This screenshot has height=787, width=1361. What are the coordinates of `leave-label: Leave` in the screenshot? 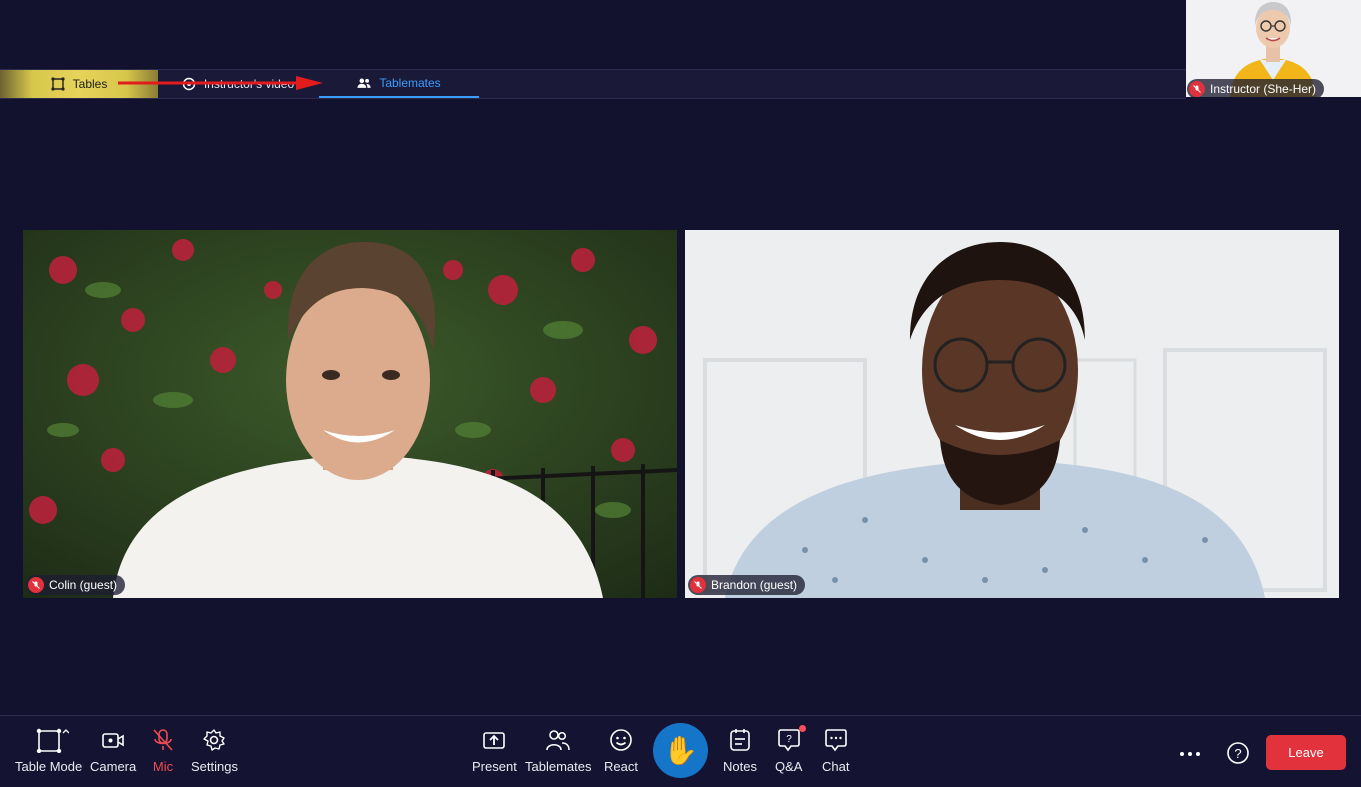 It's located at (1306, 752).